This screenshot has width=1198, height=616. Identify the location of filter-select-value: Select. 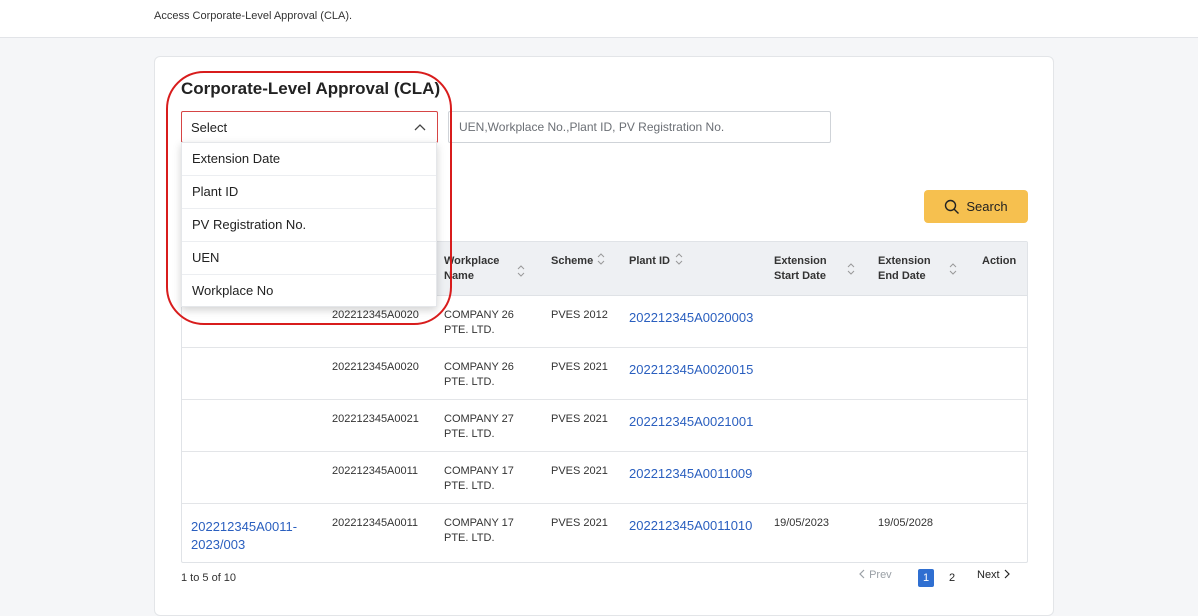
(209, 127).